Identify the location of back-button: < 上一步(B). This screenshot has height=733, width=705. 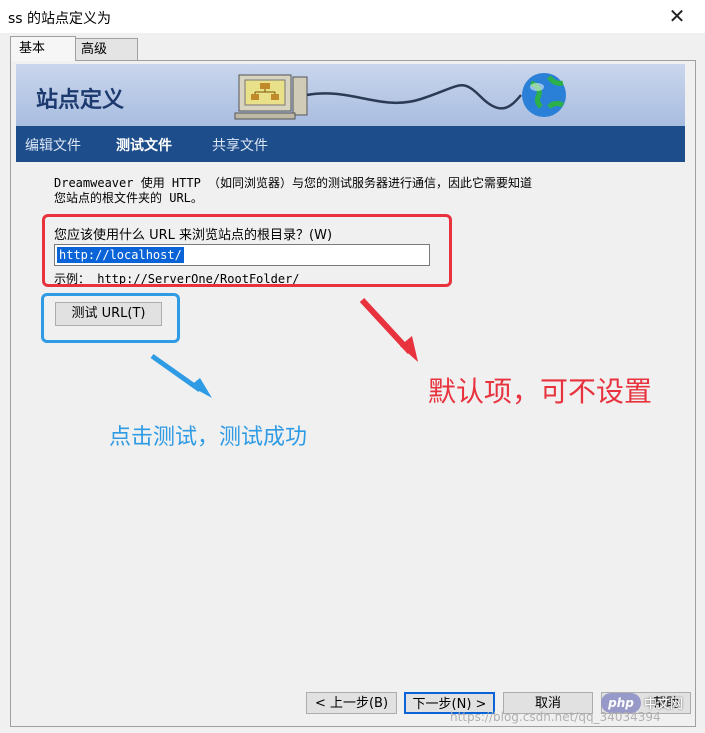
(351, 703).